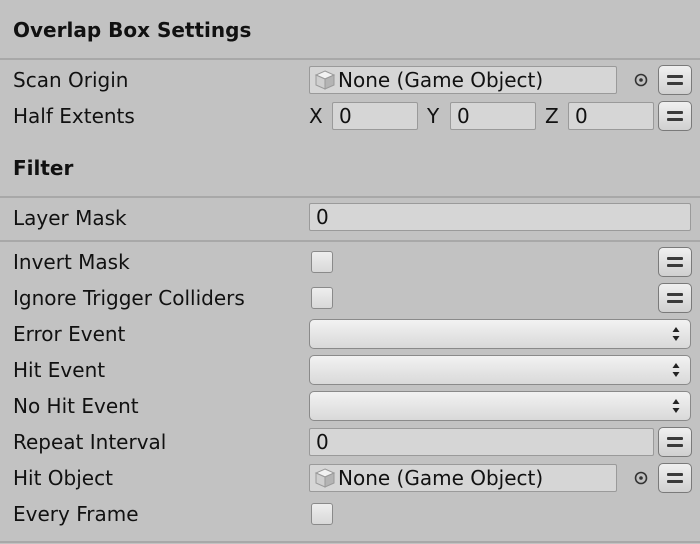 This screenshot has height=544, width=700. What do you see at coordinates (70, 218) in the screenshot?
I see `layer-mask-label: Layer Mask` at bounding box center [70, 218].